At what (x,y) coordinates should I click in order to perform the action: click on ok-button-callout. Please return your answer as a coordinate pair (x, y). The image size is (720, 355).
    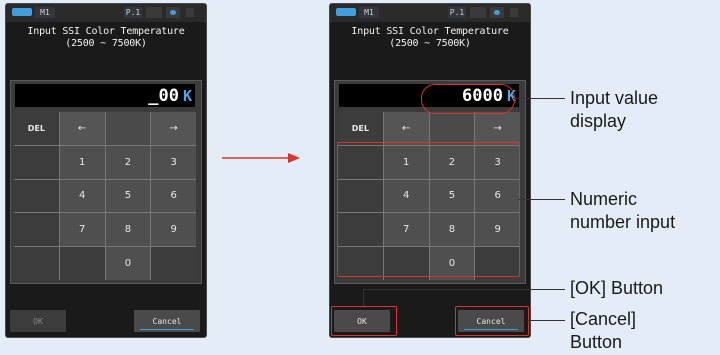
    Looking at the image, I should click on (364, 321).